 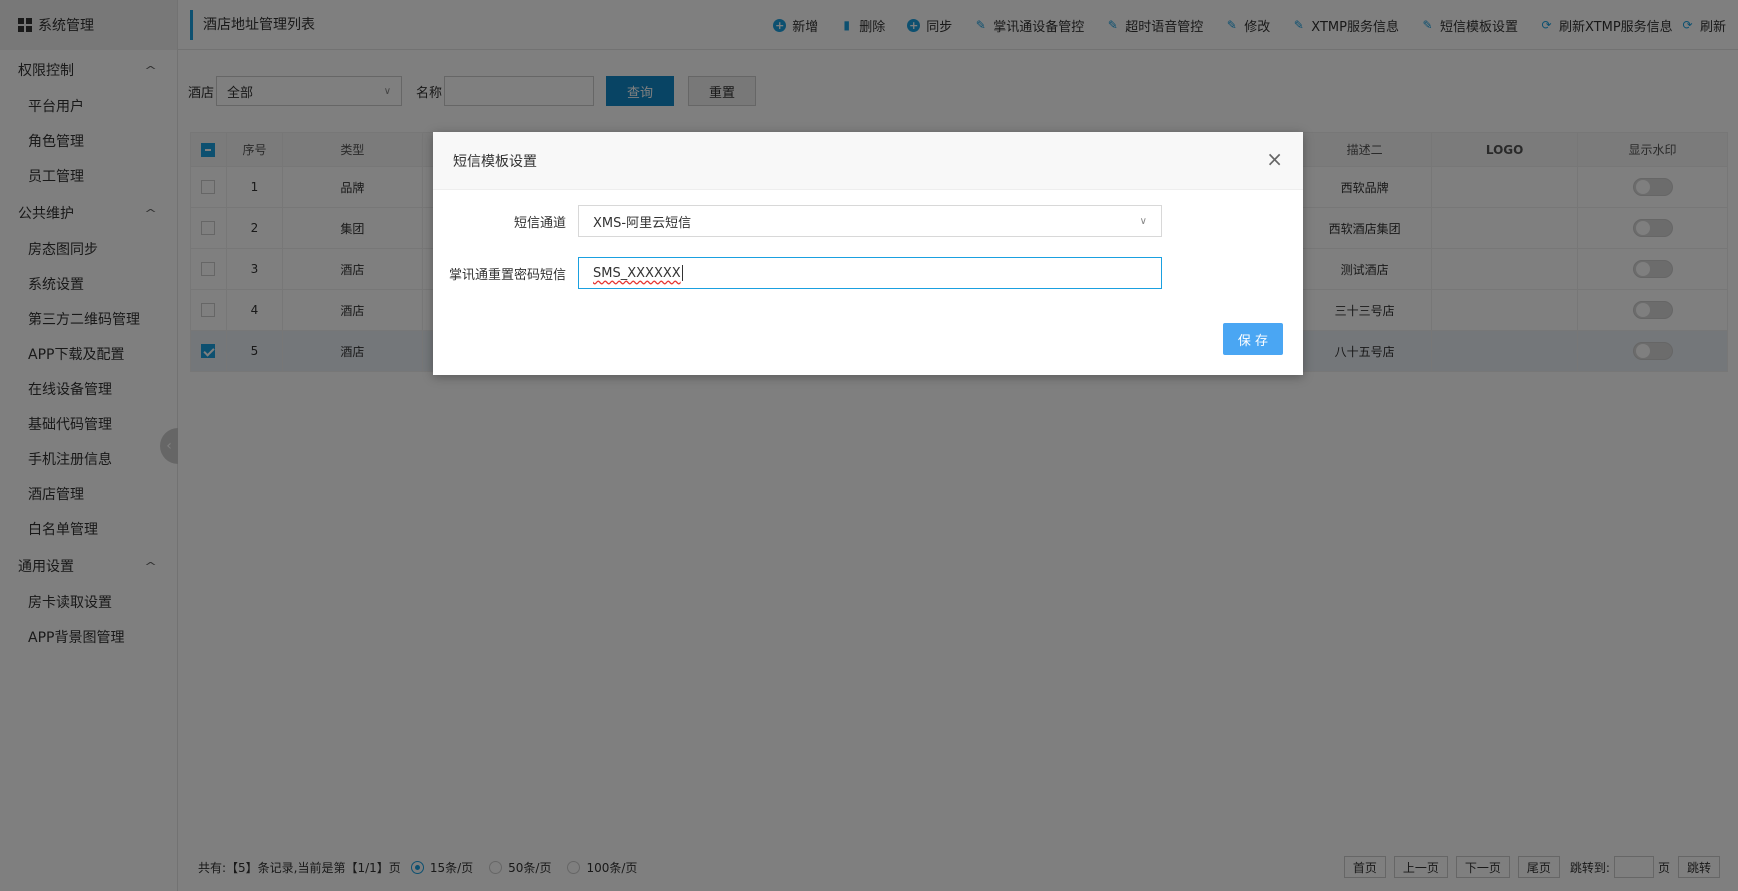 I want to click on sms-channel-row: 短信通道 XMS-阿里云短信 ∨, so click(x=797, y=221).